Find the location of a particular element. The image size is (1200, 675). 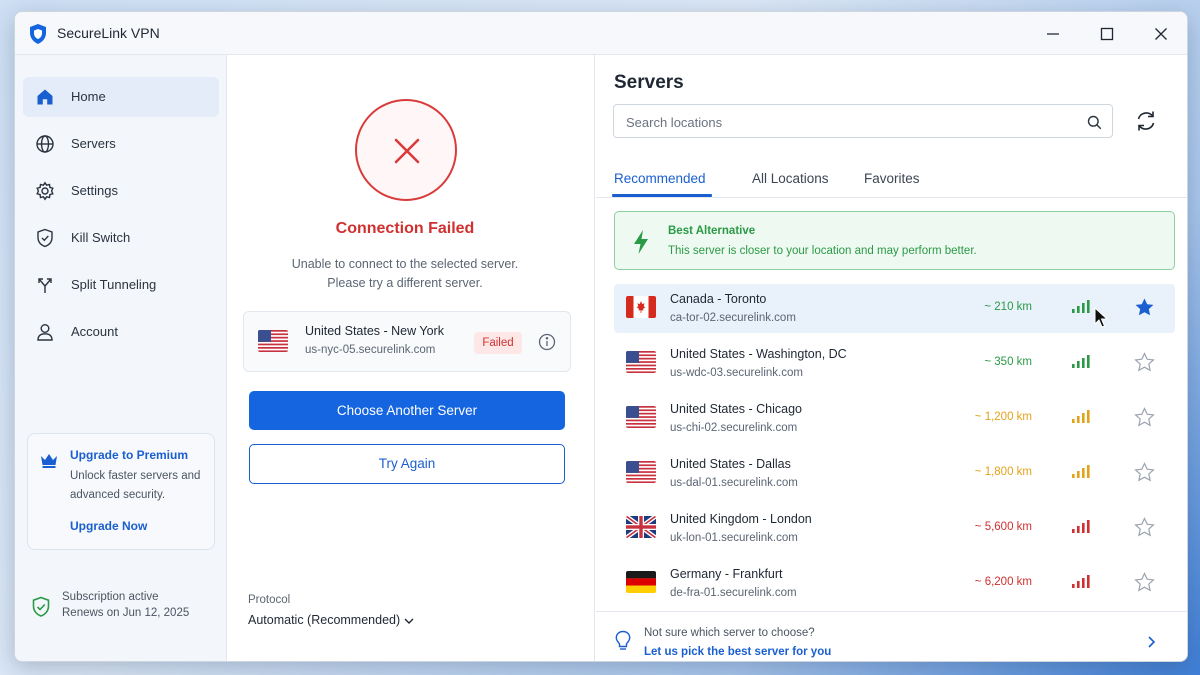

server-name: United States - Washington, DC is located at coordinates (758, 354).